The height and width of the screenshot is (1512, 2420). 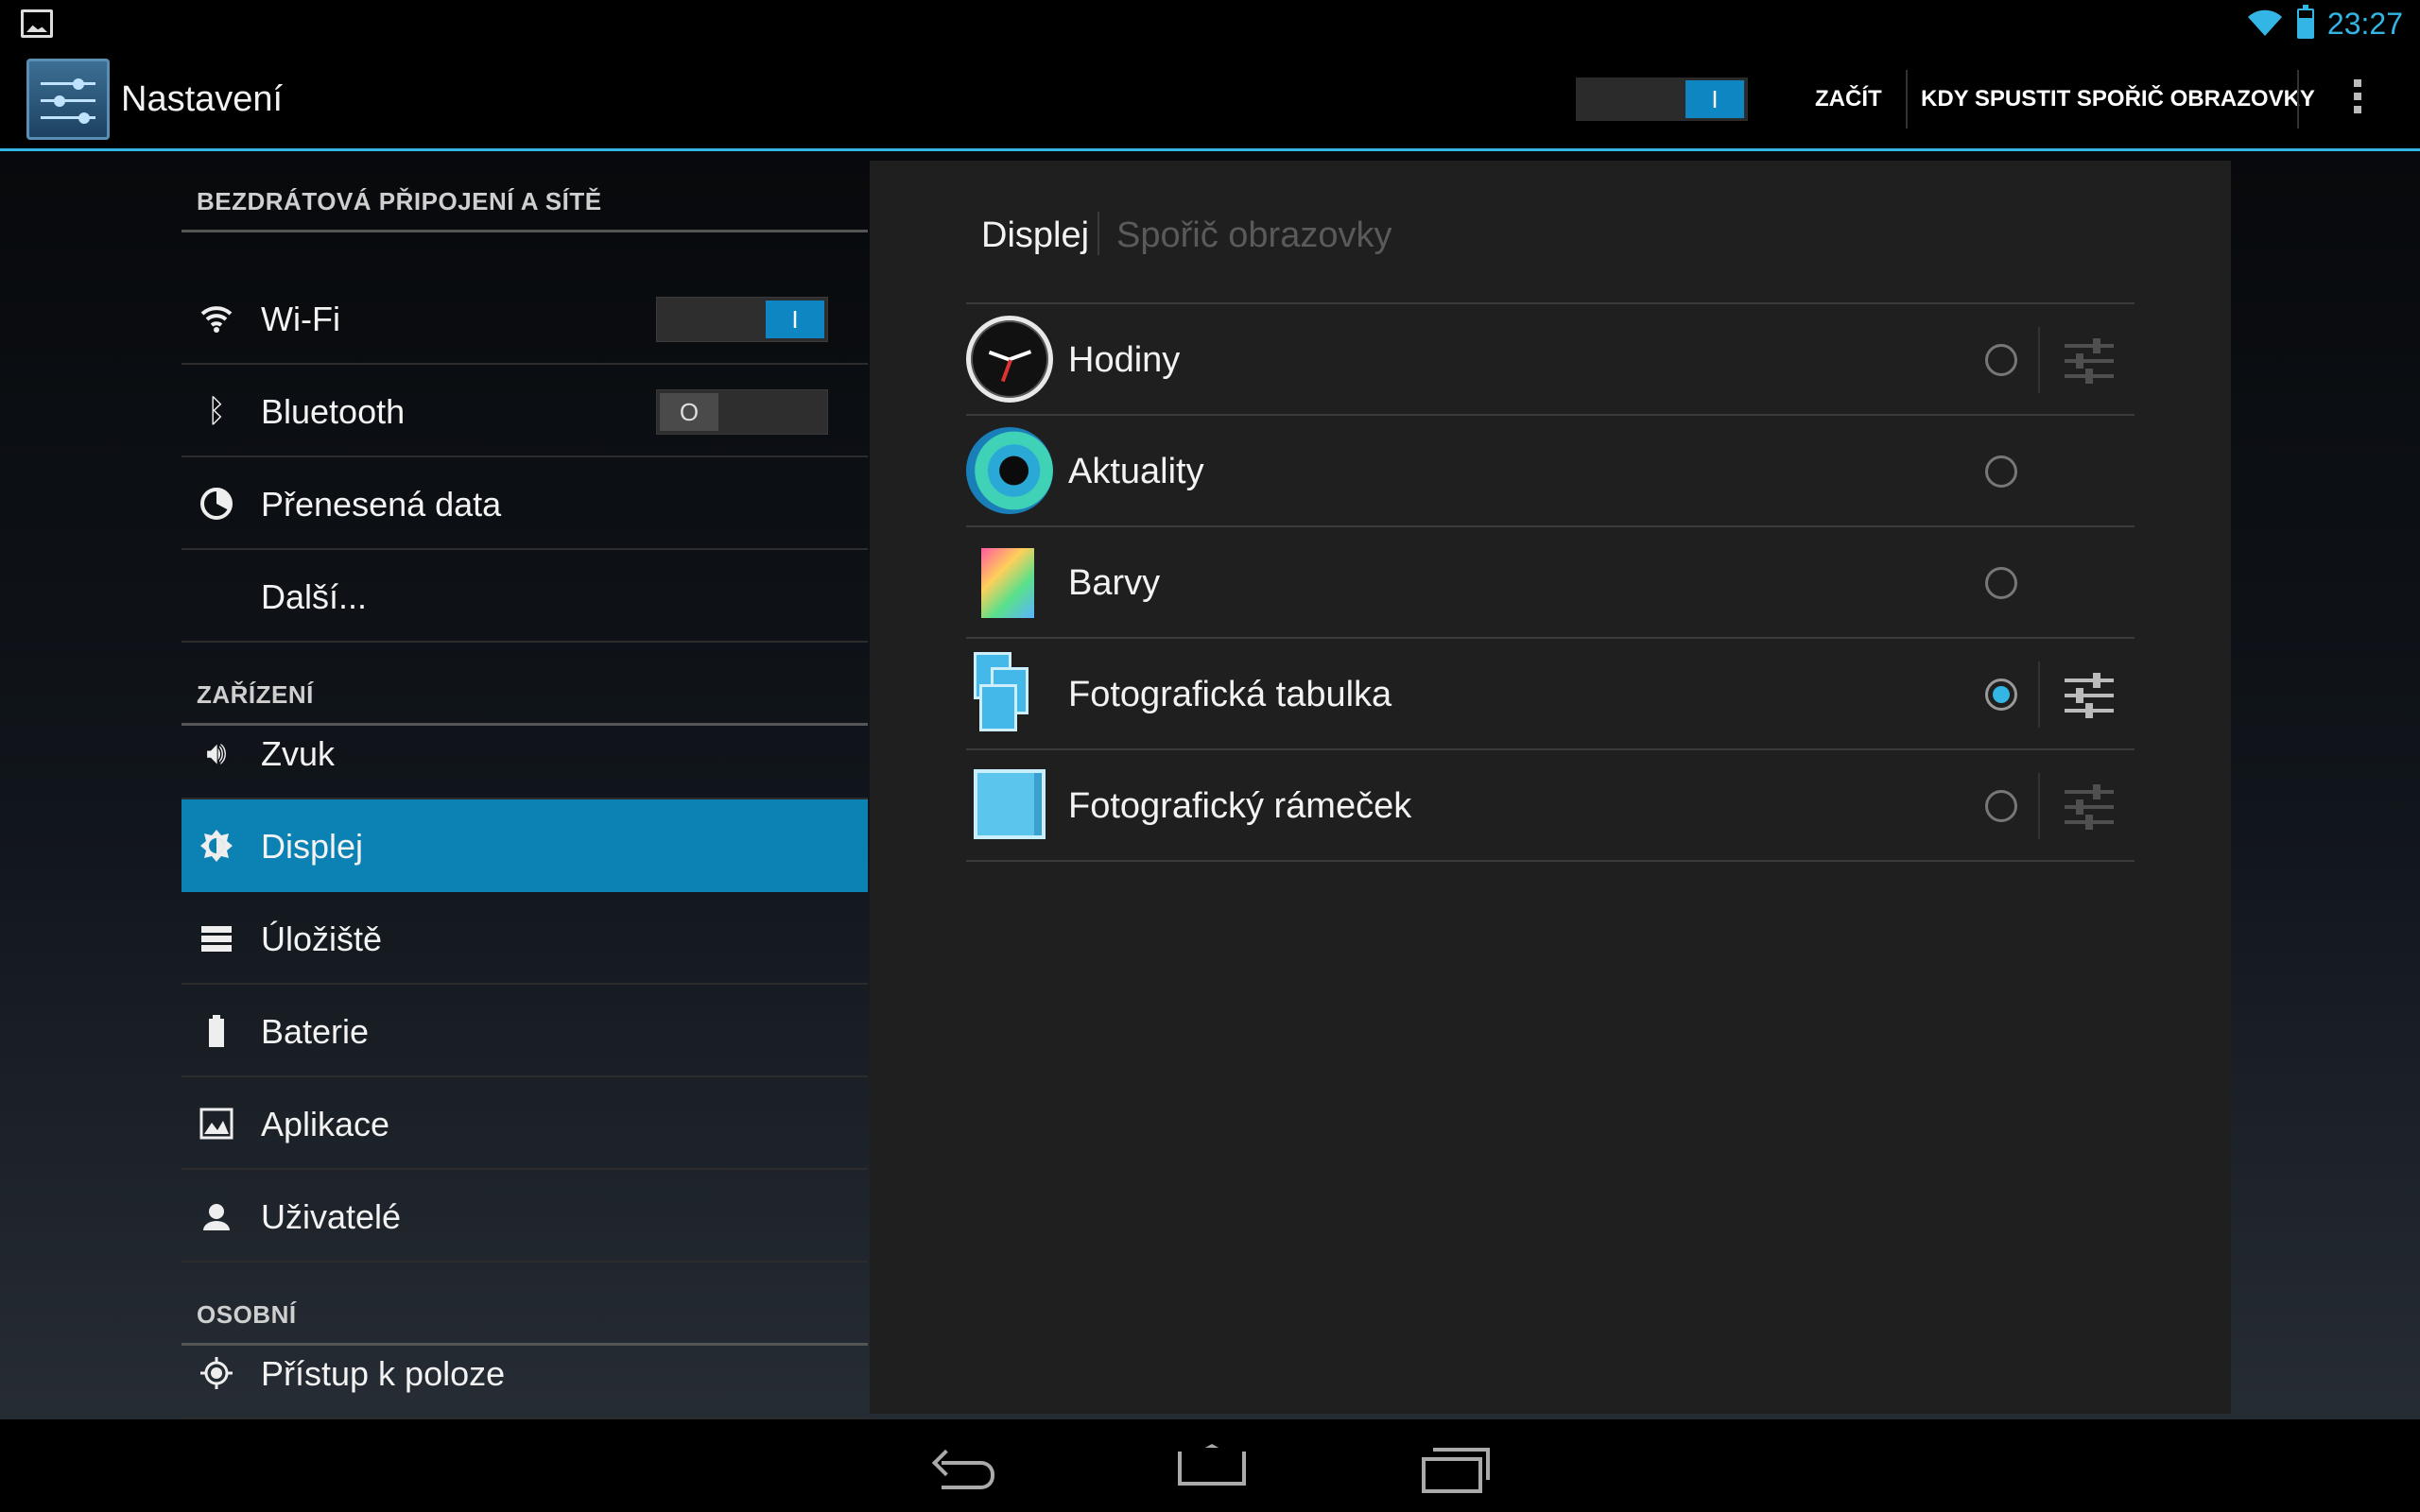 What do you see at coordinates (298, 753) in the screenshot?
I see `sidebar-item-label: Zvuk` at bounding box center [298, 753].